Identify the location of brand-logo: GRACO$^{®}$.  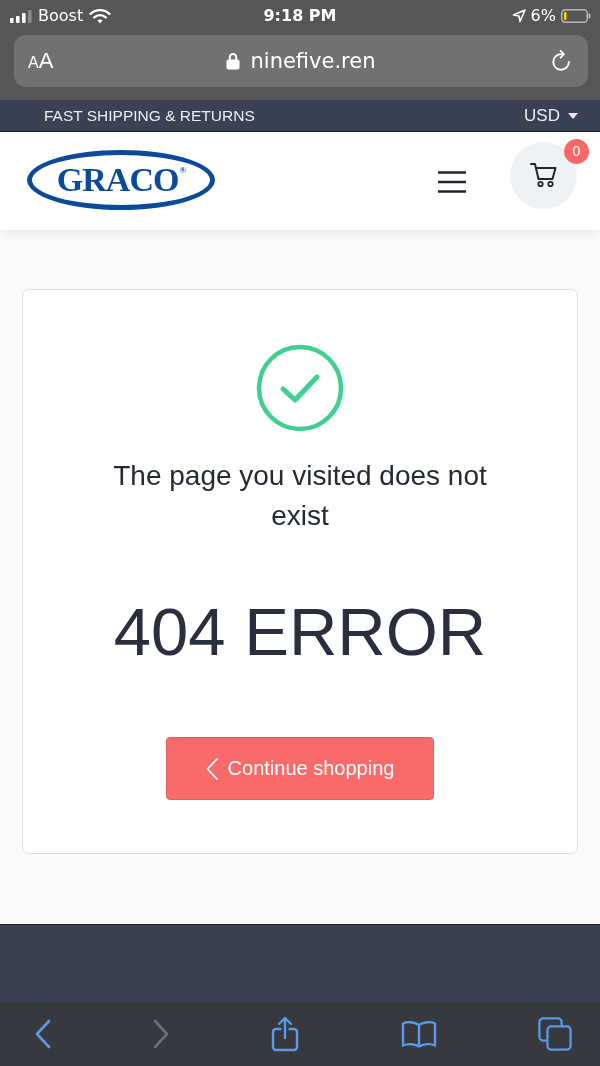
(121, 179).